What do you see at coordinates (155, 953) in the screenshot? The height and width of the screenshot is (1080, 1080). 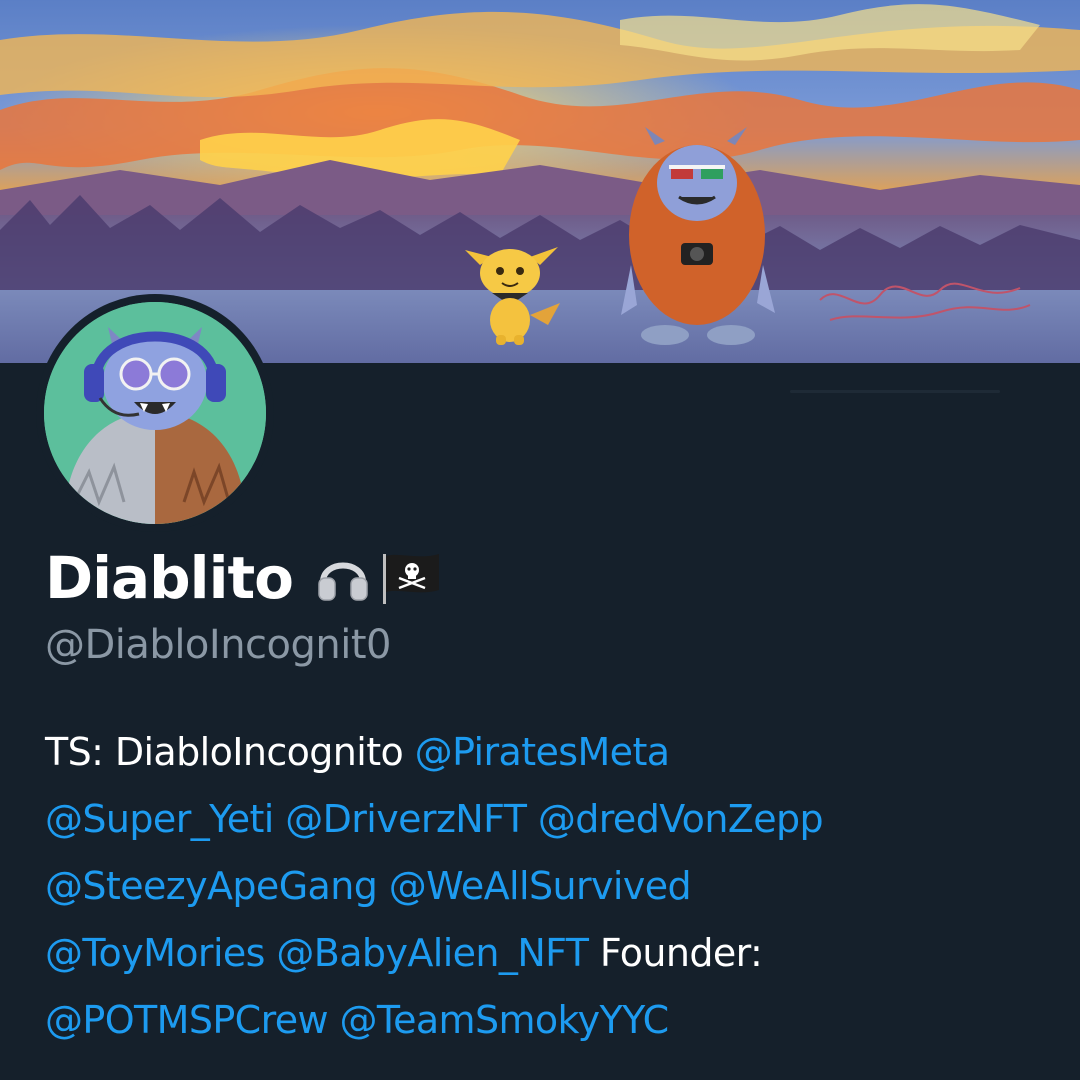 I see `mention-link: @ToyMories` at bounding box center [155, 953].